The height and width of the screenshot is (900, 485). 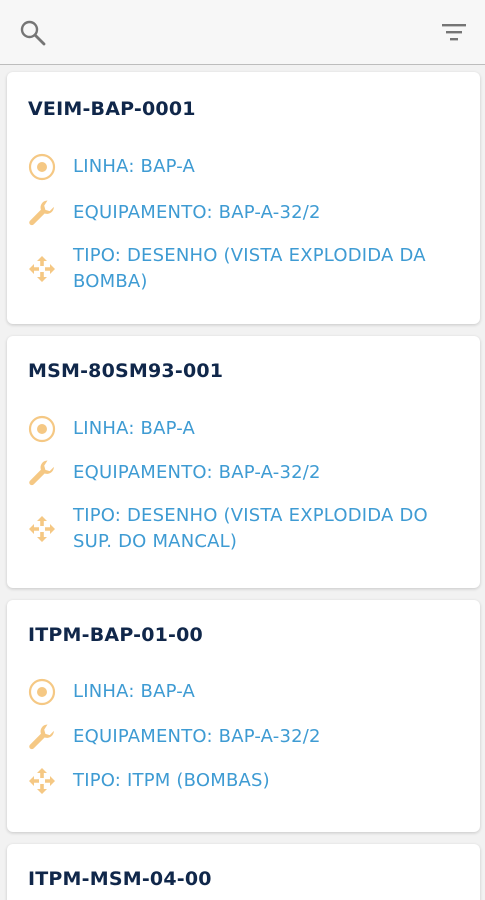 What do you see at coordinates (33, 33) in the screenshot?
I see `search-icon` at bounding box center [33, 33].